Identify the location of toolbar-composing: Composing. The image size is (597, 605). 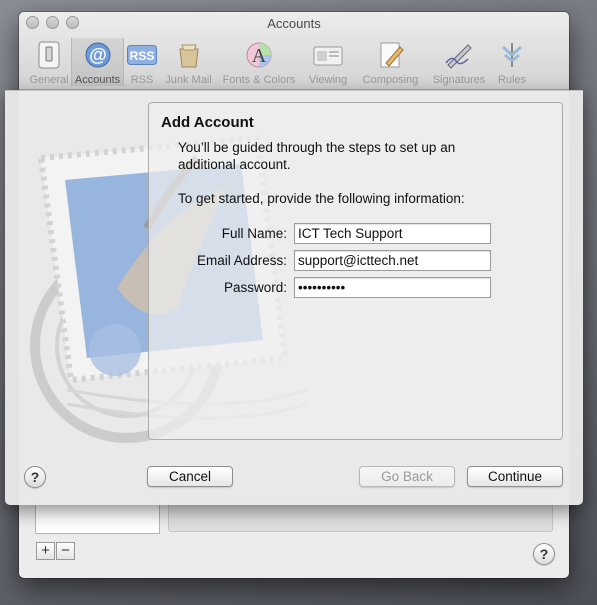
(390, 62).